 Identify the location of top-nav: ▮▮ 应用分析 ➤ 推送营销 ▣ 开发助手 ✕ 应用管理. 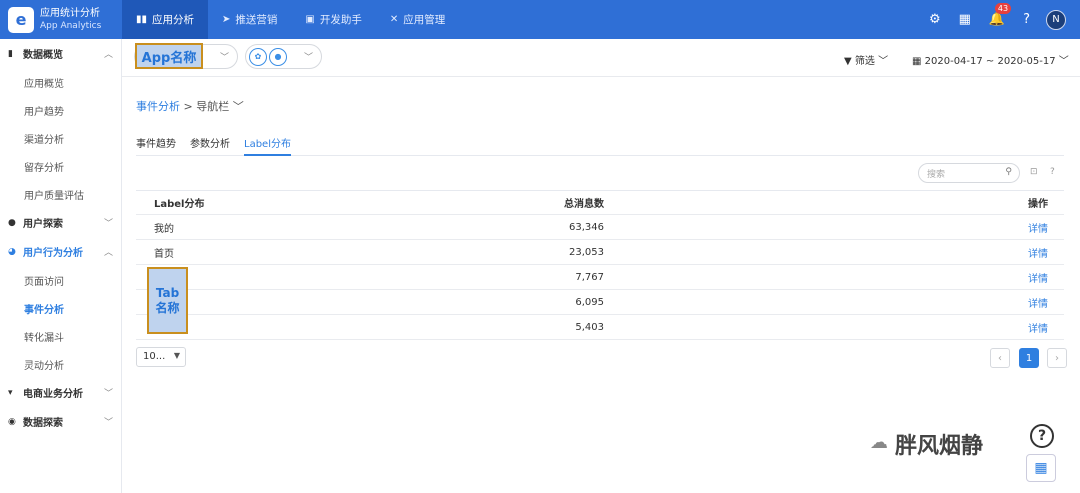
(290, 19).